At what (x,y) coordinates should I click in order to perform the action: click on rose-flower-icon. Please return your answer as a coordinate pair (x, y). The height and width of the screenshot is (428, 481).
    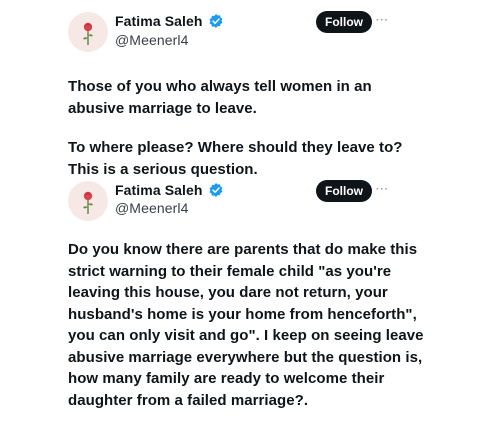
    Looking at the image, I should click on (88, 202).